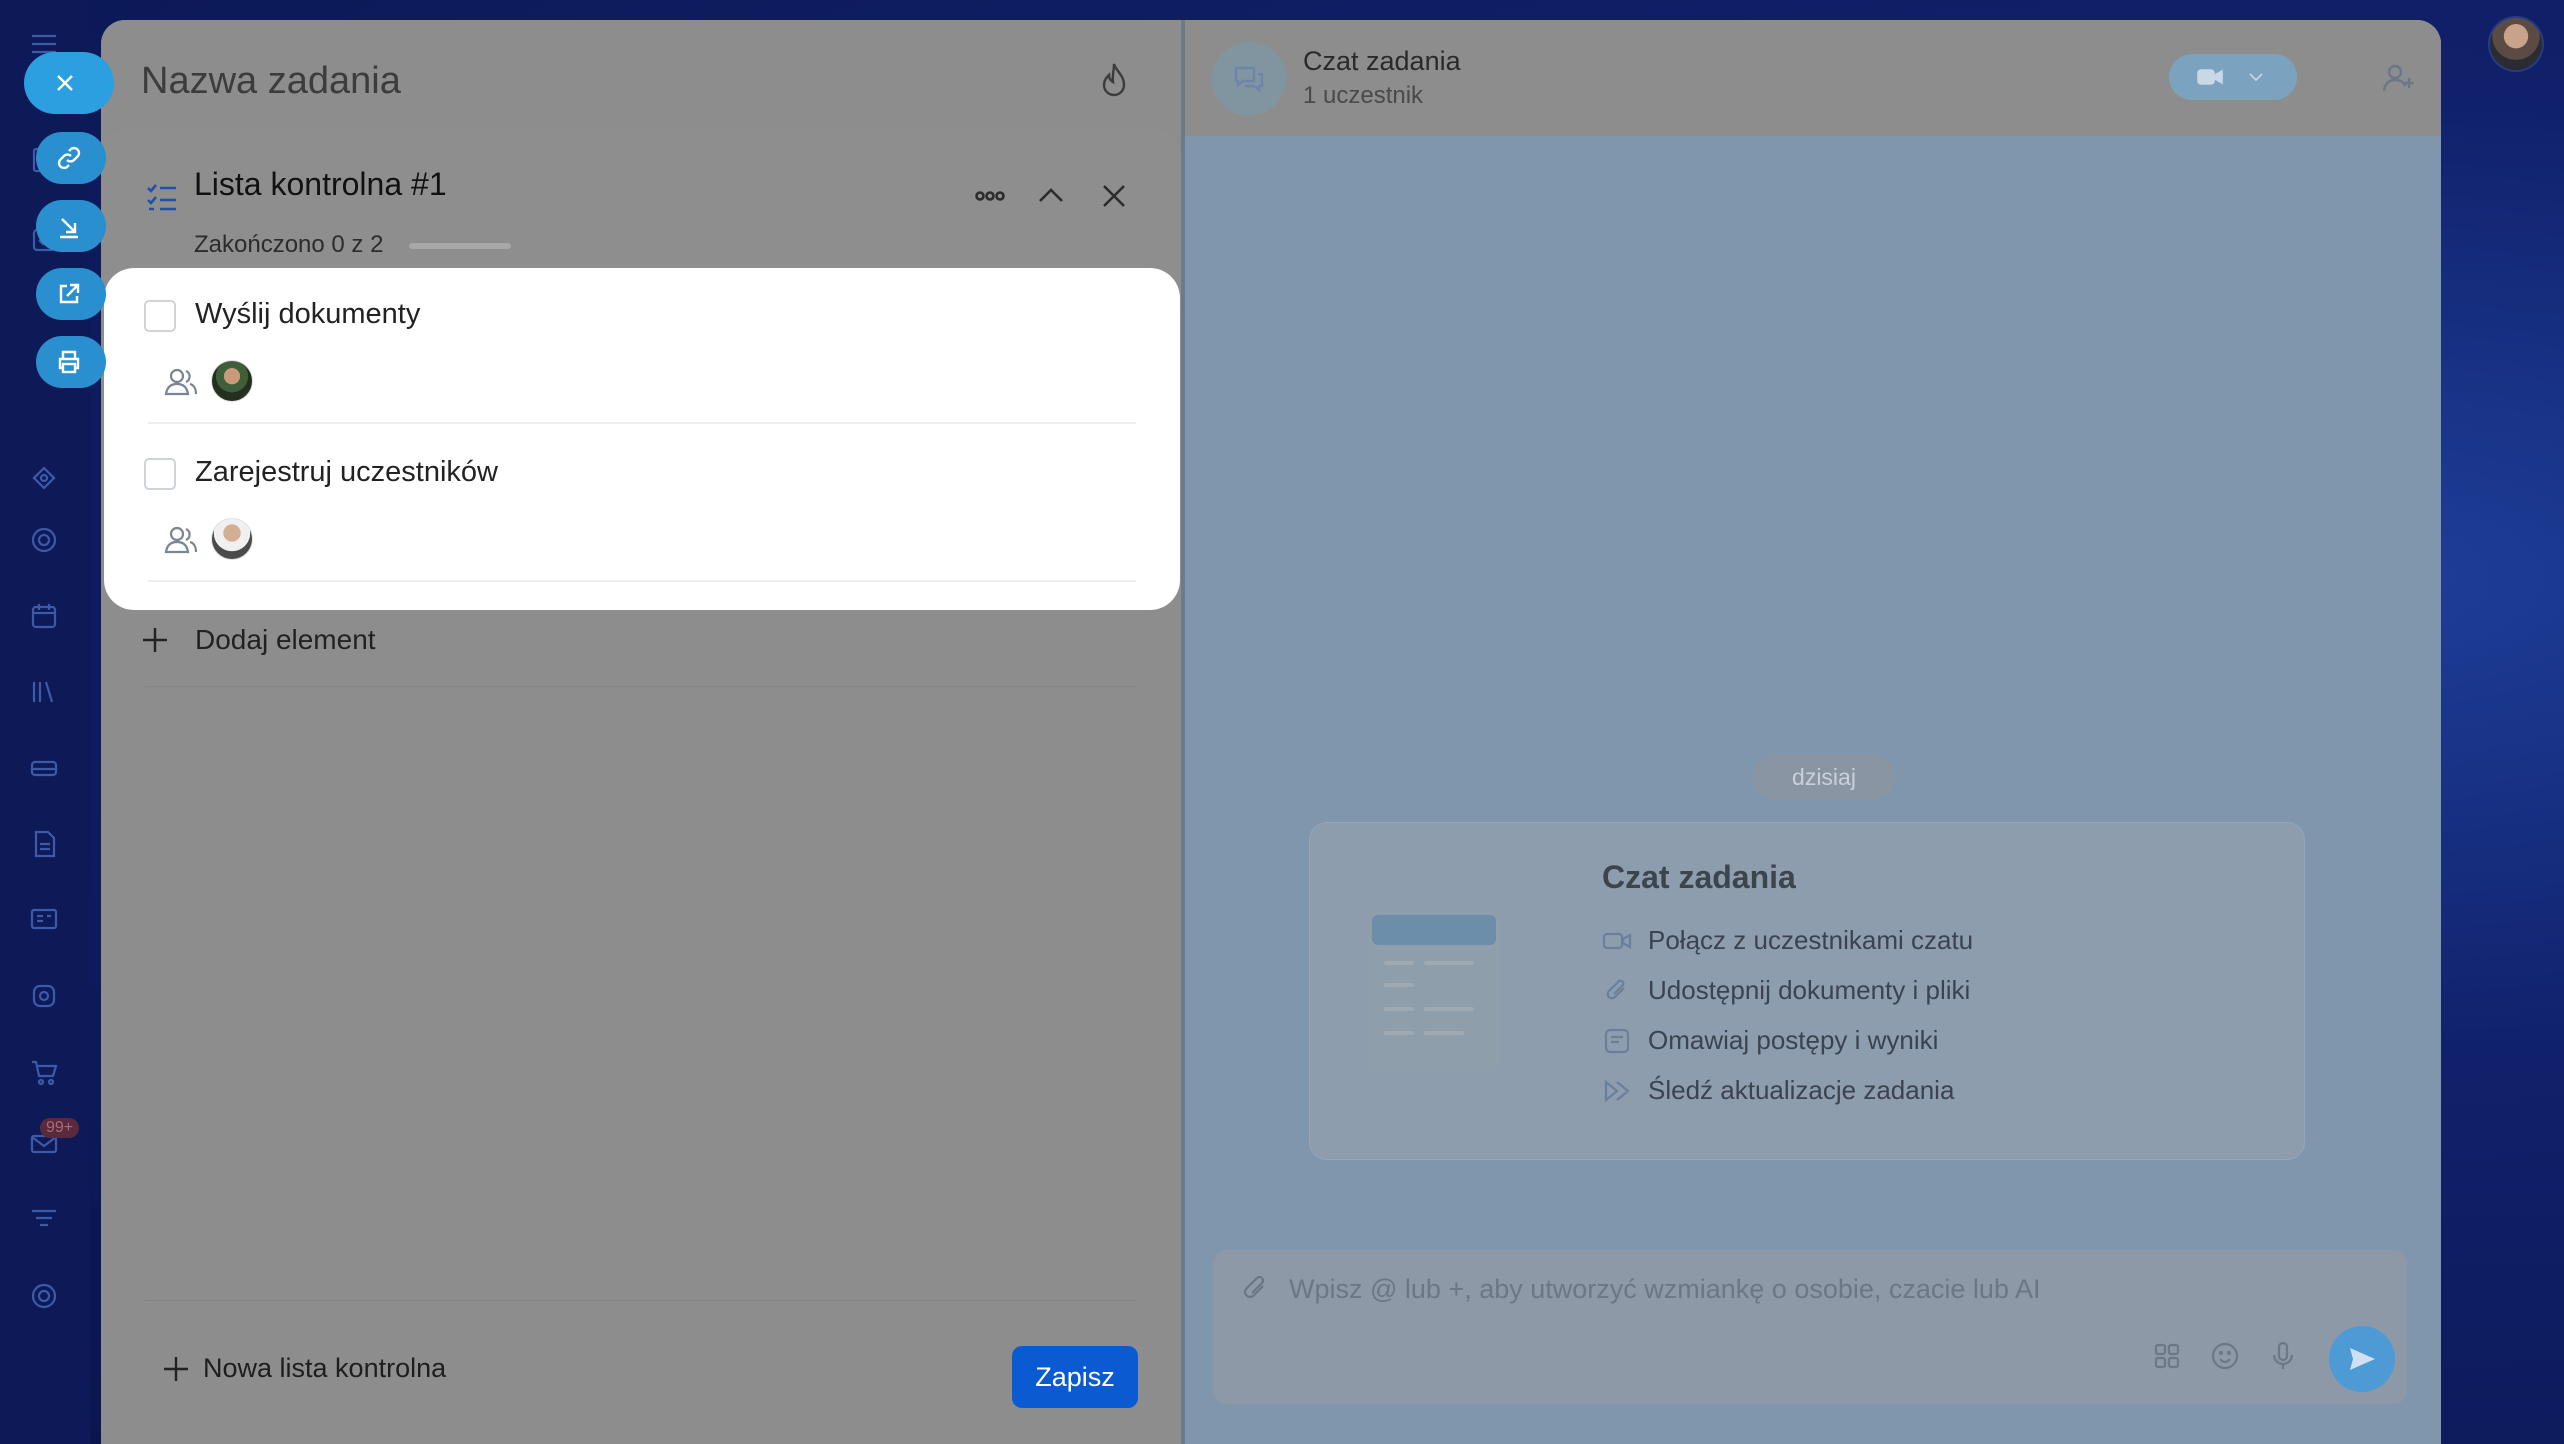 Image resolution: width=2564 pixels, height=1444 pixels. Describe the element at coordinates (289, 244) in the screenshot. I see `checklist-progress-text: Zakończono 0 z 2` at that location.